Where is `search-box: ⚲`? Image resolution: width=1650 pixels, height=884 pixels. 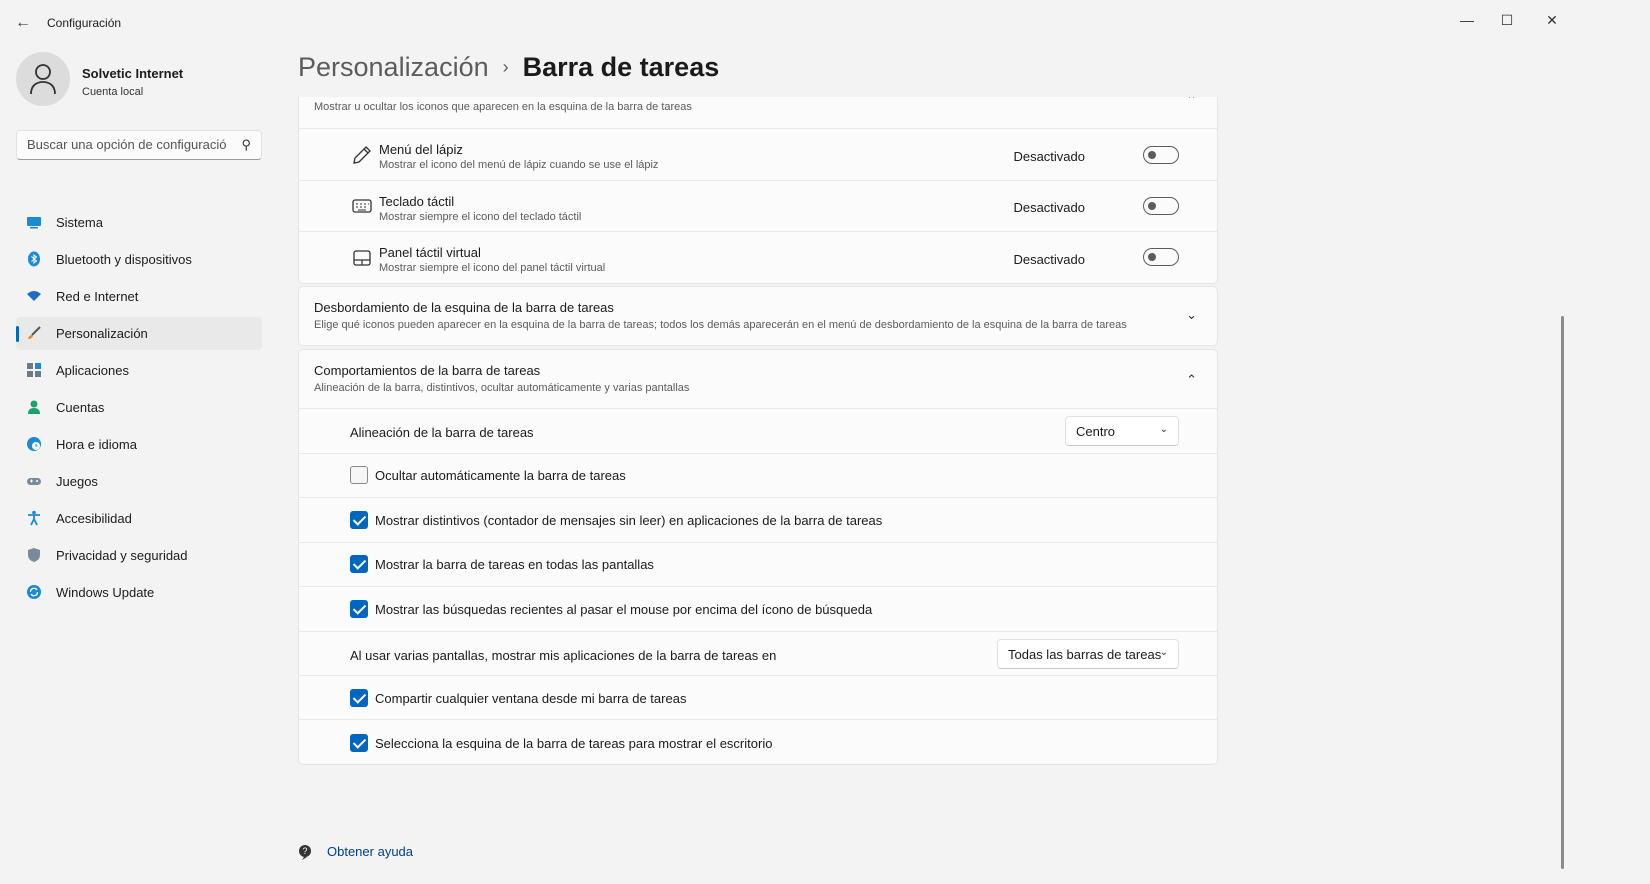
search-box: ⚲ is located at coordinates (139, 145).